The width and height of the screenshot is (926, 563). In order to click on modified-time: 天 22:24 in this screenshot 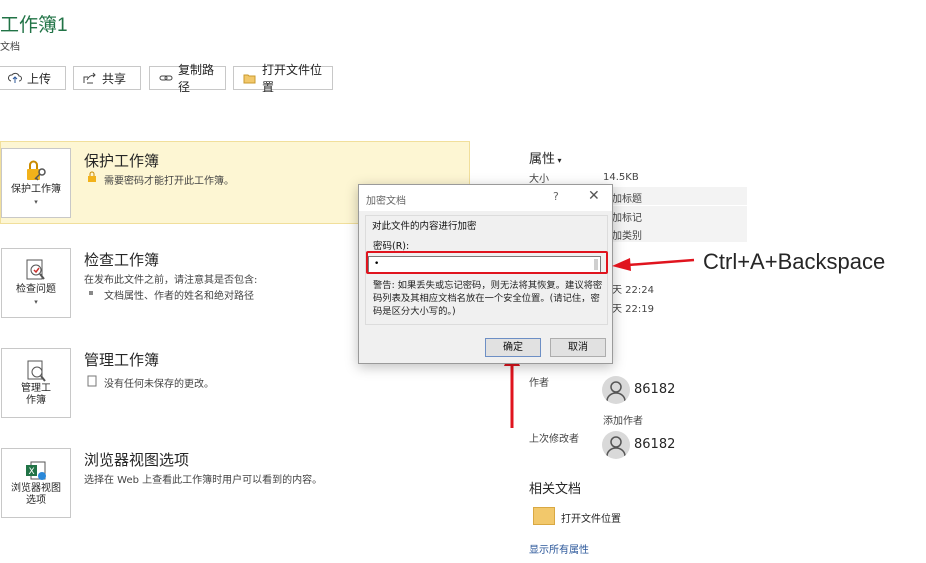, I will do `click(633, 290)`.